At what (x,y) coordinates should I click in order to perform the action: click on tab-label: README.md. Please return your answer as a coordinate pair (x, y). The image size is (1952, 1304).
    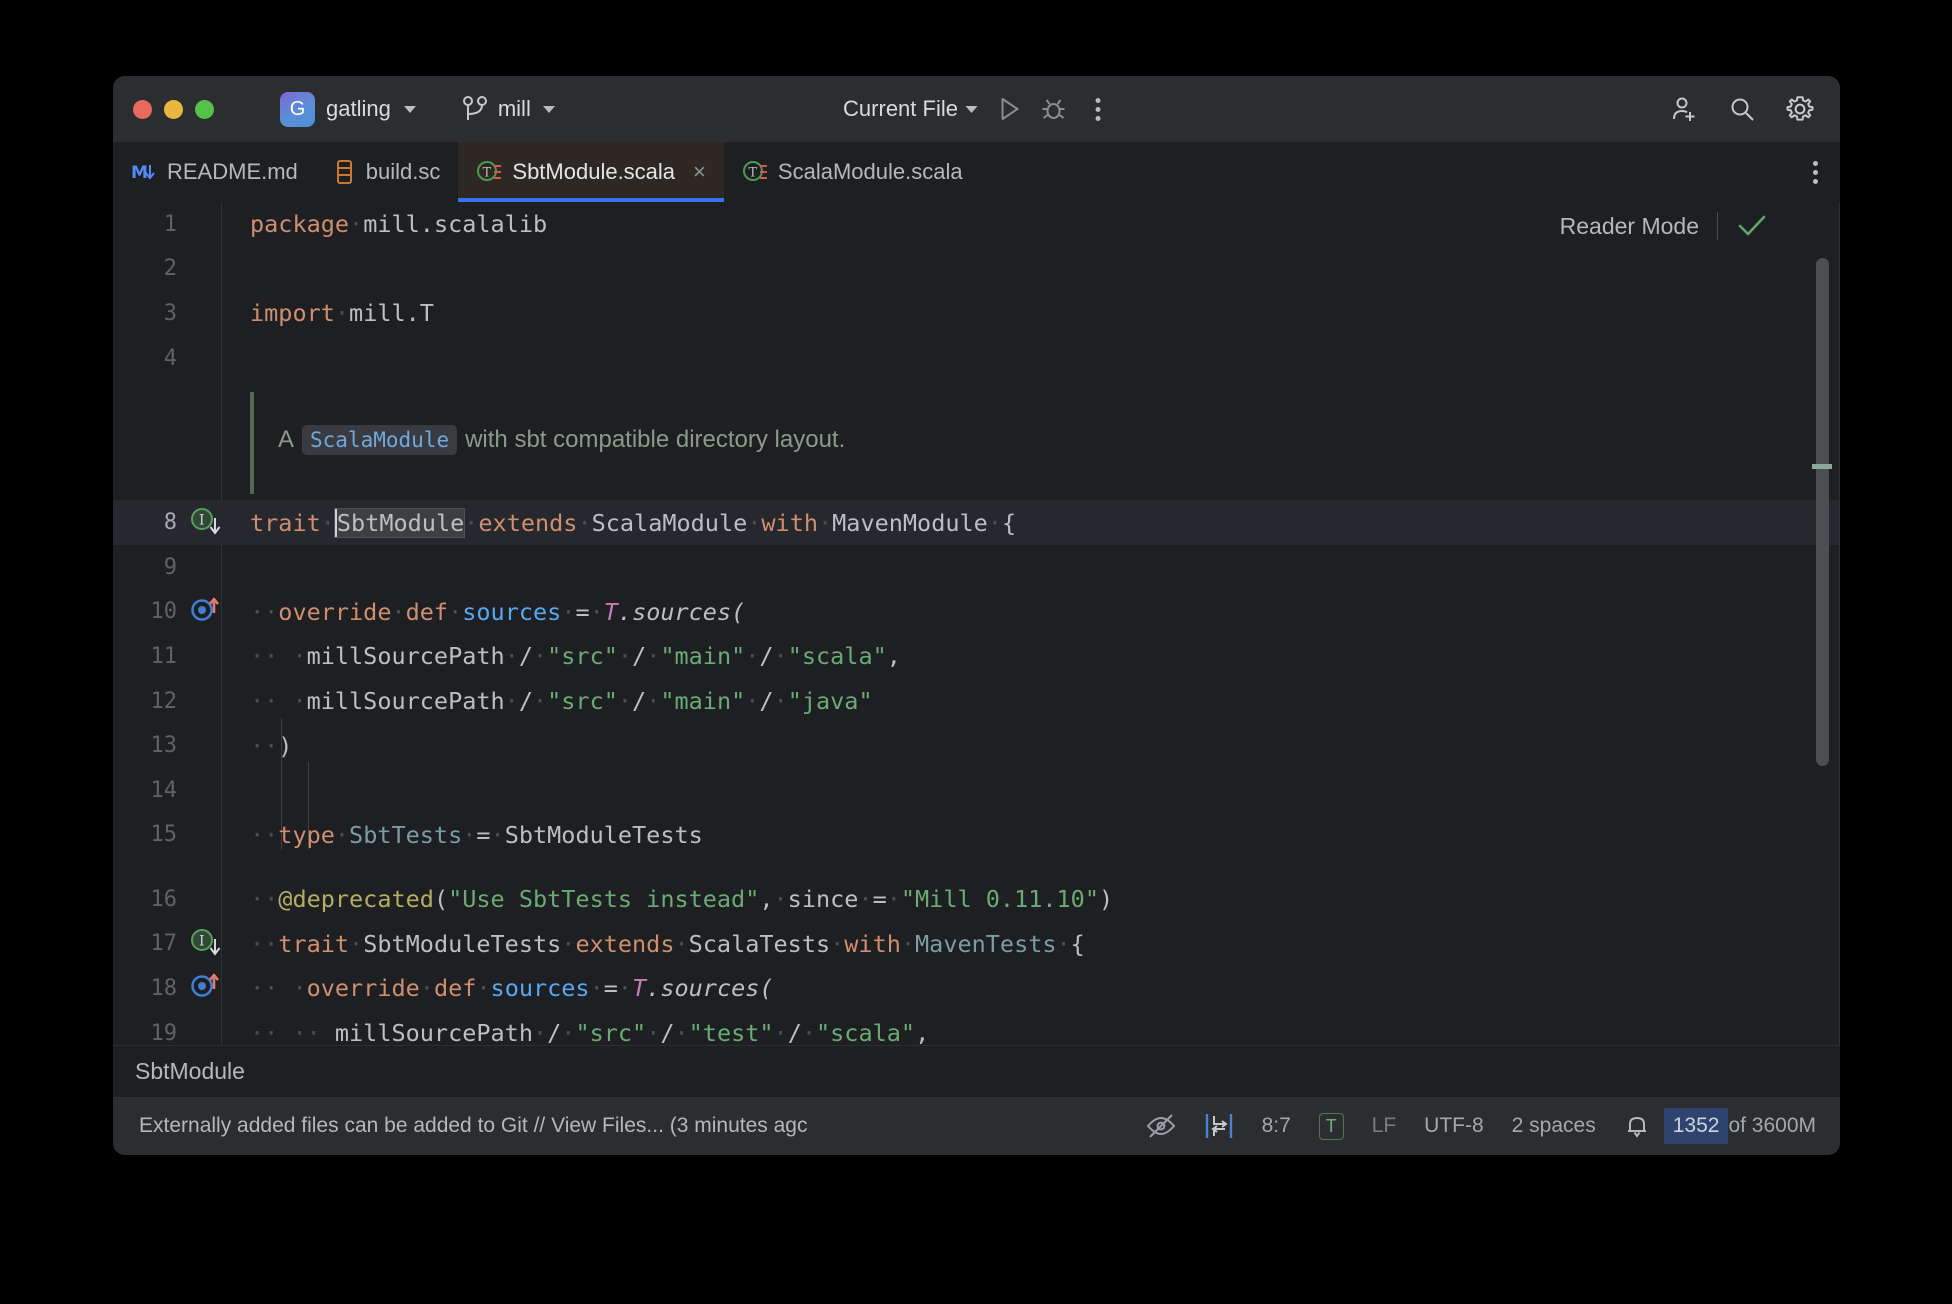
    Looking at the image, I should click on (232, 171).